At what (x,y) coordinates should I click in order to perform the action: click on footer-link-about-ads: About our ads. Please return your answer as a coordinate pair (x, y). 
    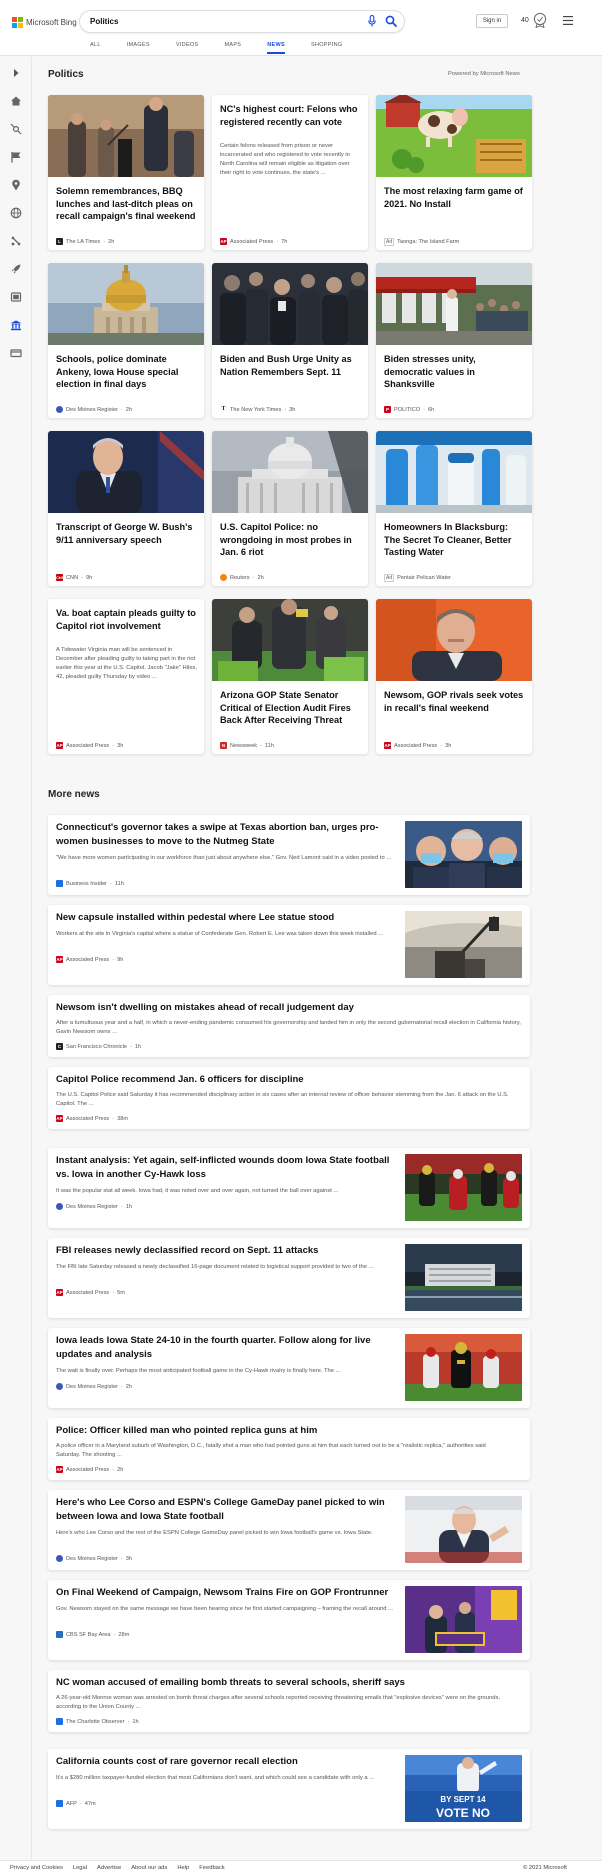
    Looking at the image, I should click on (149, 1868).